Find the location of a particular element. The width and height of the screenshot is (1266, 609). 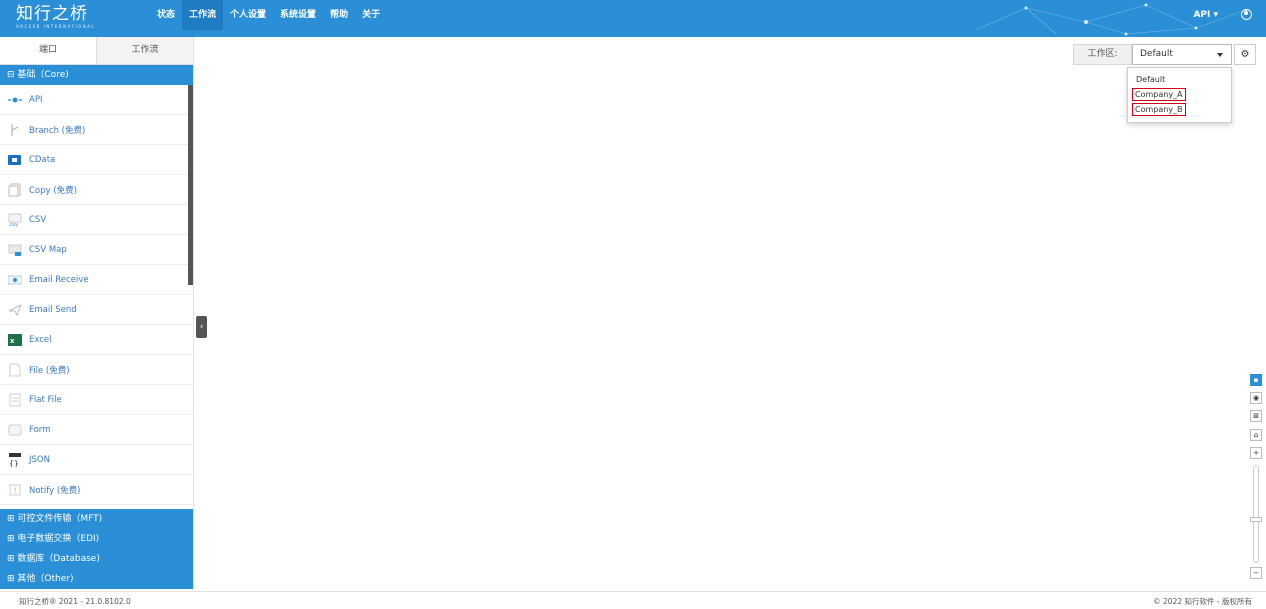

connector-excel: x Excel is located at coordinates (96, 340).